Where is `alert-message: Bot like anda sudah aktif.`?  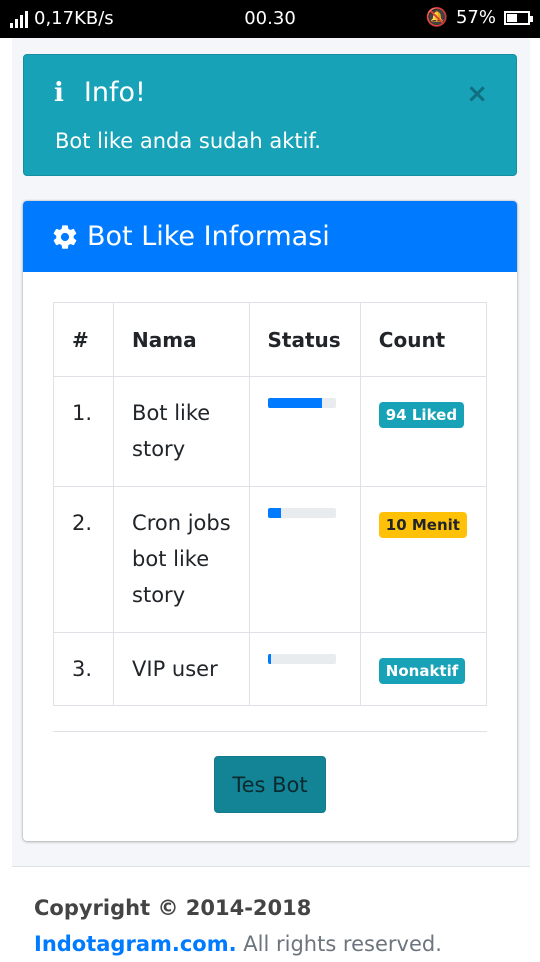
alert-message: Bot like anda sudah aktif. is located at coordinates (188, 141).